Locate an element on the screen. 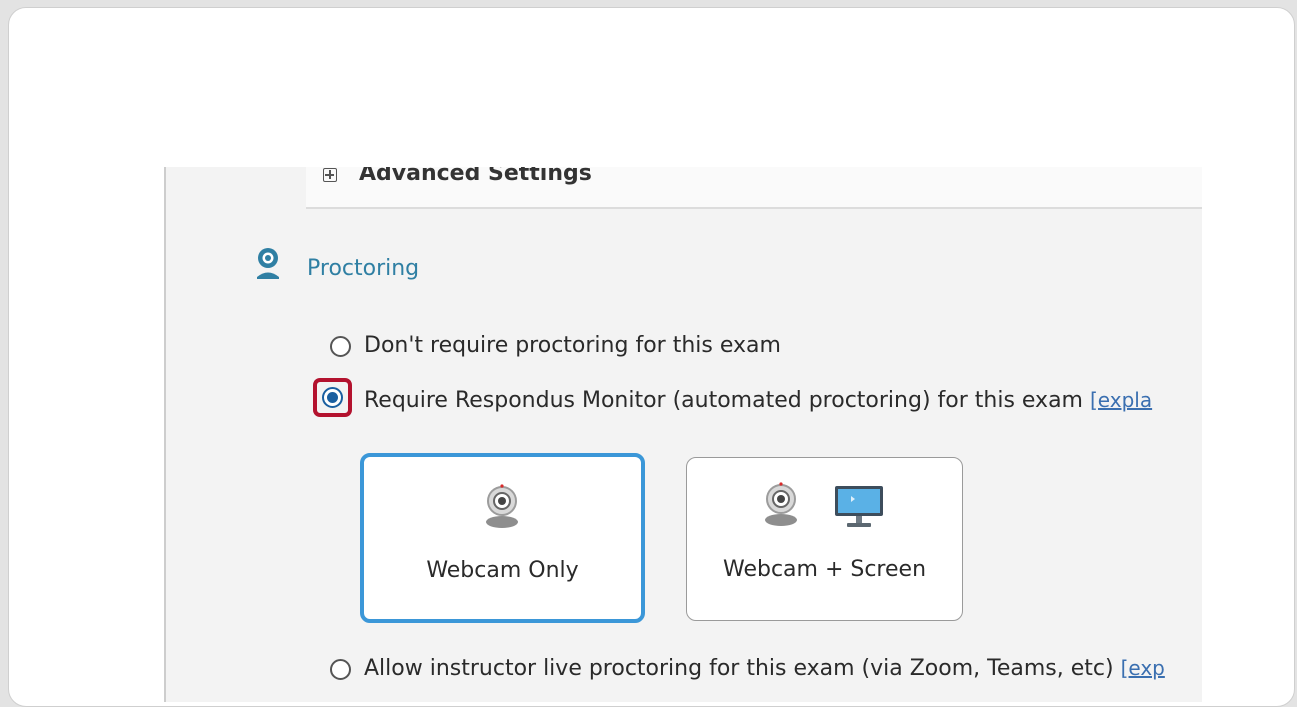 The width and height of the screenshot is (1297, 707). radio-no-proctoring is located at coordinates (340, 346).